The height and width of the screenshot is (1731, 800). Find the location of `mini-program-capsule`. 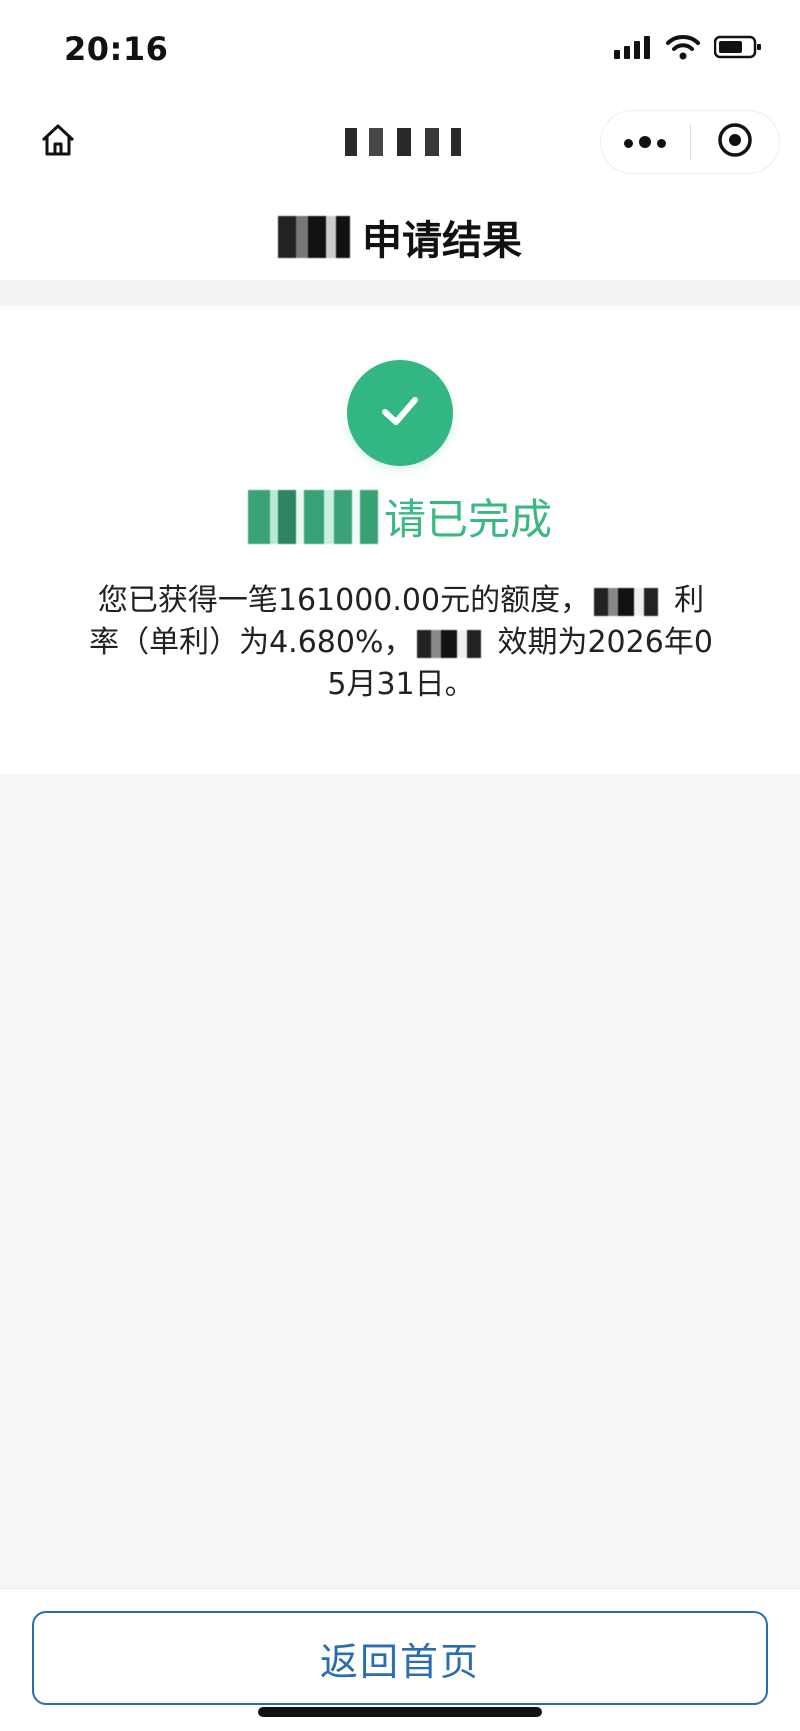

mini-program-capsule is located at coordinates (690, 142).